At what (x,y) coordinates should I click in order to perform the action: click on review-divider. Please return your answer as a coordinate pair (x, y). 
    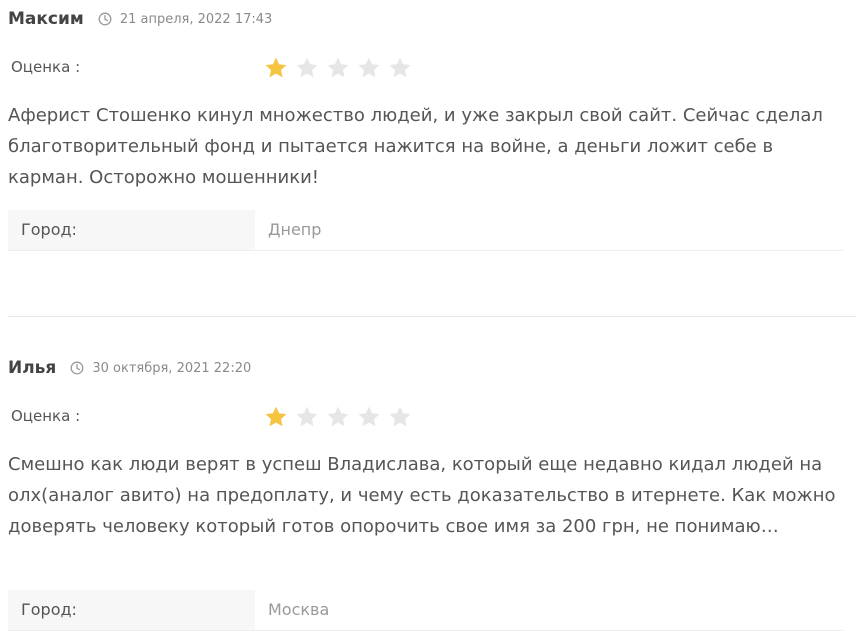
    Looking at the image, I should click on (432, 316).